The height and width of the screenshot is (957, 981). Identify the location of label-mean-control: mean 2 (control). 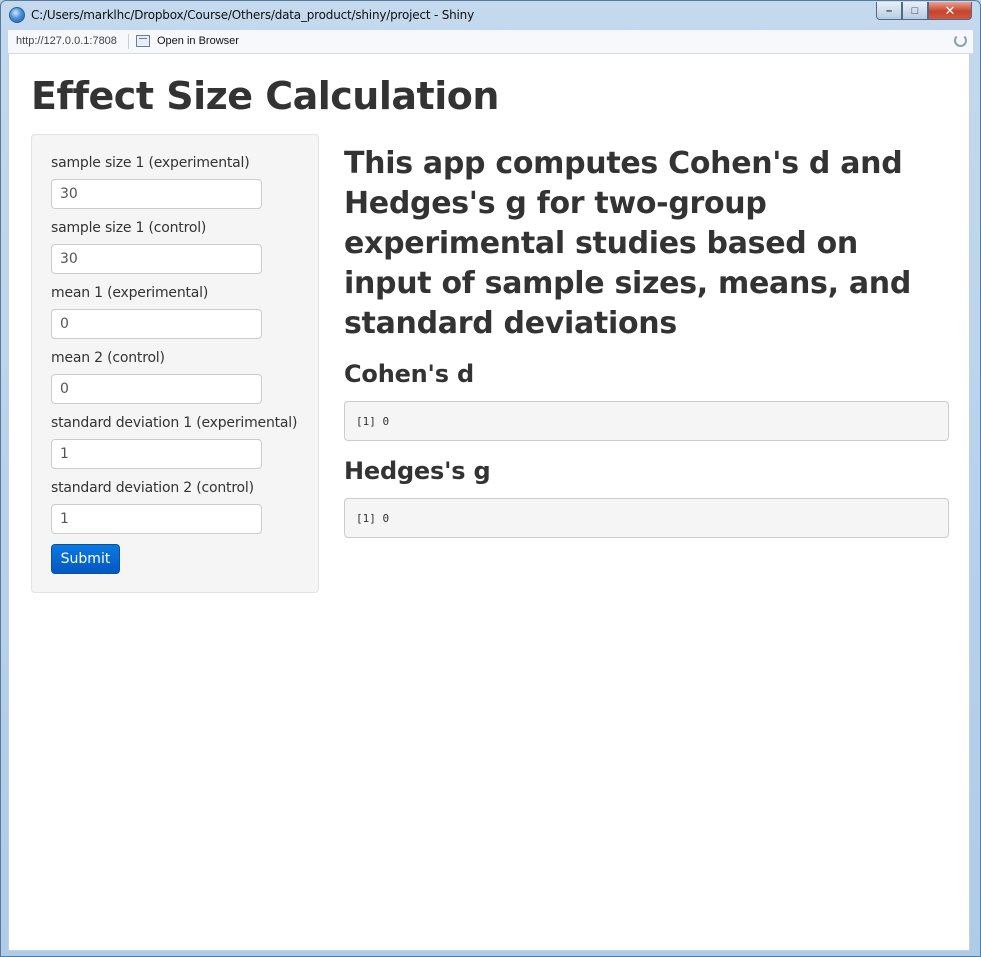
(108, 358).